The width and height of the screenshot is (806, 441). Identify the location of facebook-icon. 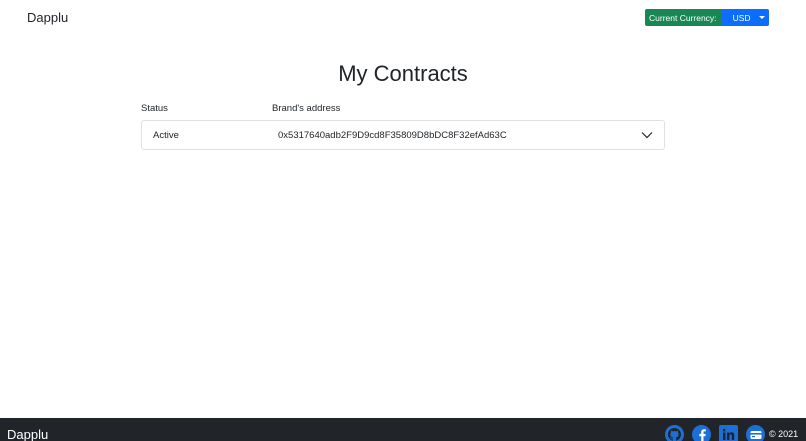
(701, 433).